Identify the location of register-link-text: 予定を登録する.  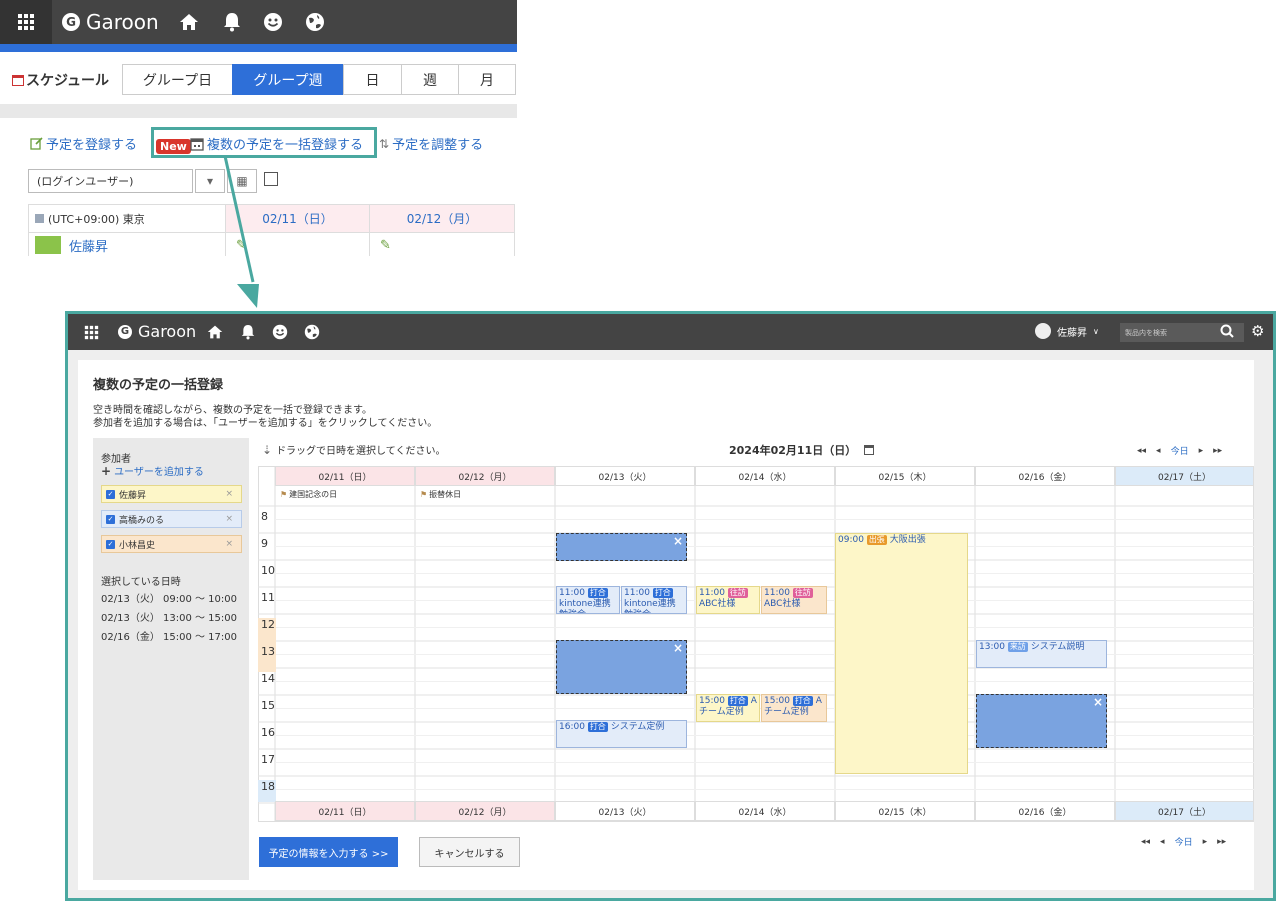
(92, 145).